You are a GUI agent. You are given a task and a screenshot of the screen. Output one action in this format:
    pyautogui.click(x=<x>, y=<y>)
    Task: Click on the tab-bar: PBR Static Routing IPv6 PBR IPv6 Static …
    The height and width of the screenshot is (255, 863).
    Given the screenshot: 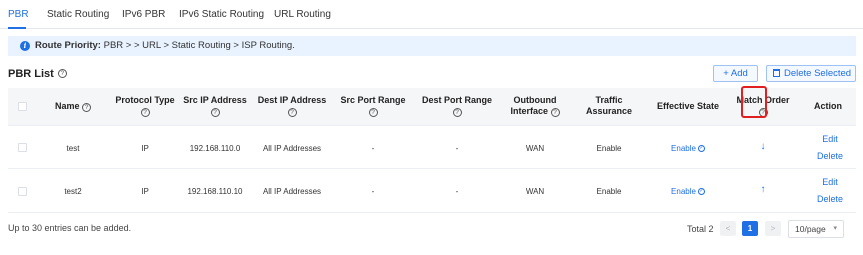 What is the action you would take?
    pyautogui.click(x=431, y=14)
    